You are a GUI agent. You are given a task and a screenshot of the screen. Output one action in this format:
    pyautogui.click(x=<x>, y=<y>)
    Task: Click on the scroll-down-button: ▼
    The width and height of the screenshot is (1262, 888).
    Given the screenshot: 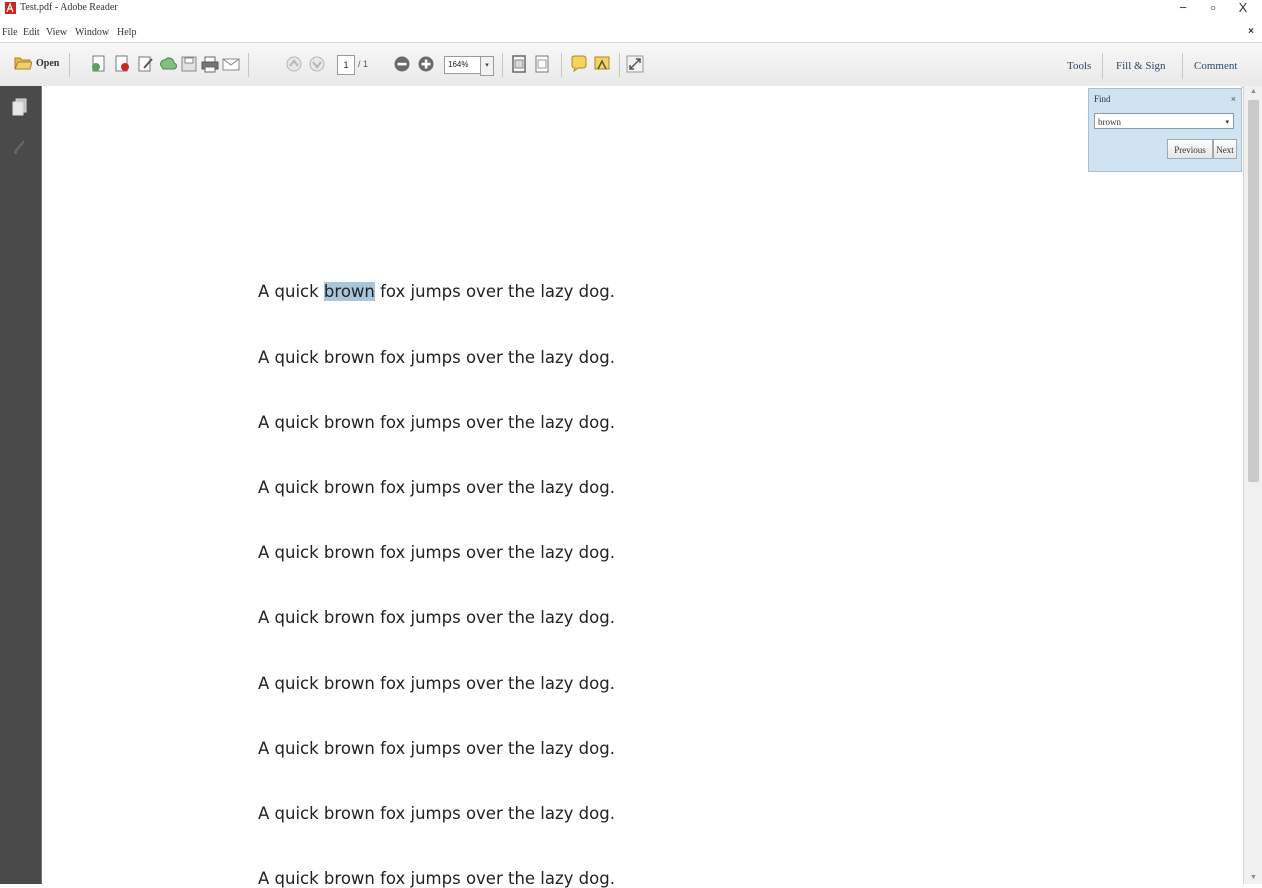 What is the action you would take?
    pyautogui.click(x=1253, y=878)
    